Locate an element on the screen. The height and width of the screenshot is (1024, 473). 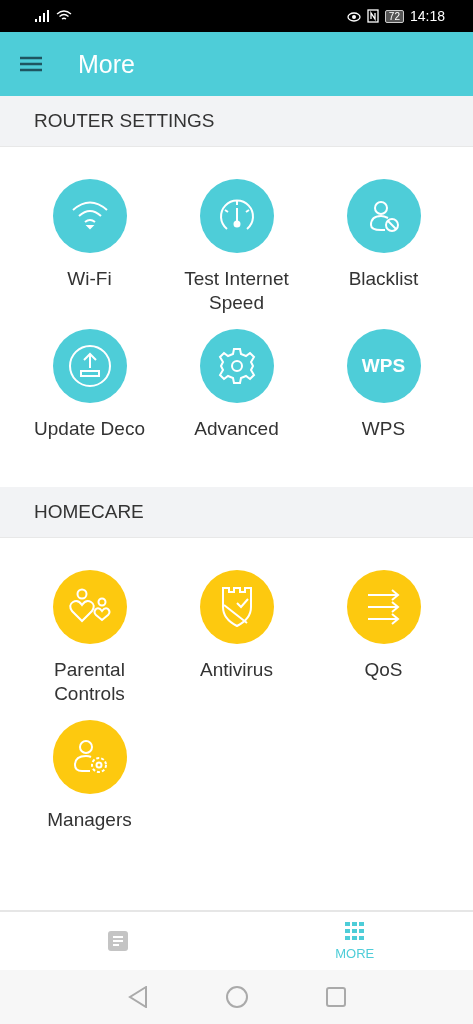
back-icon is located at coordinates (137, 997).